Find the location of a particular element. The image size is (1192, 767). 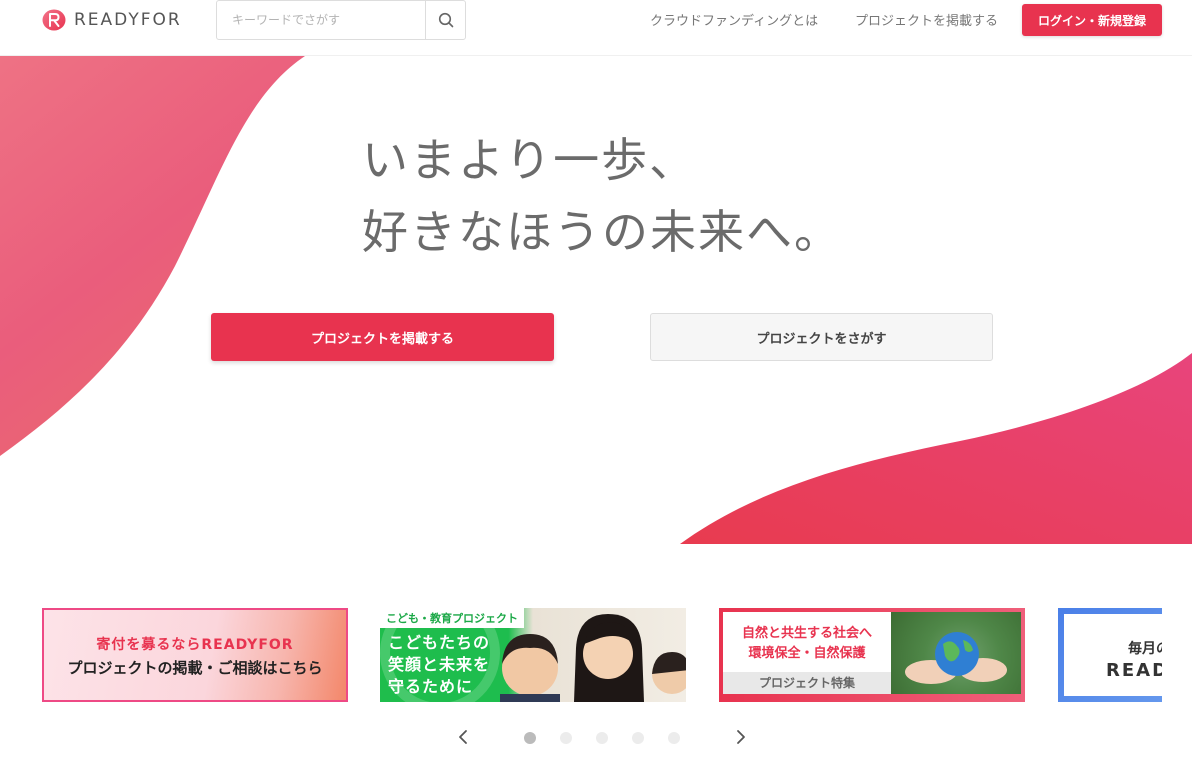

search-button is located at coordinates (445, 20).